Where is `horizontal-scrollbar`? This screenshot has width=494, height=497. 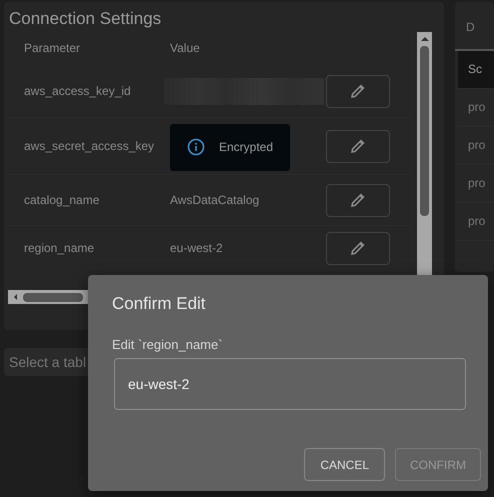
horizontal-scrollbar is located at coordinates (48, 297).